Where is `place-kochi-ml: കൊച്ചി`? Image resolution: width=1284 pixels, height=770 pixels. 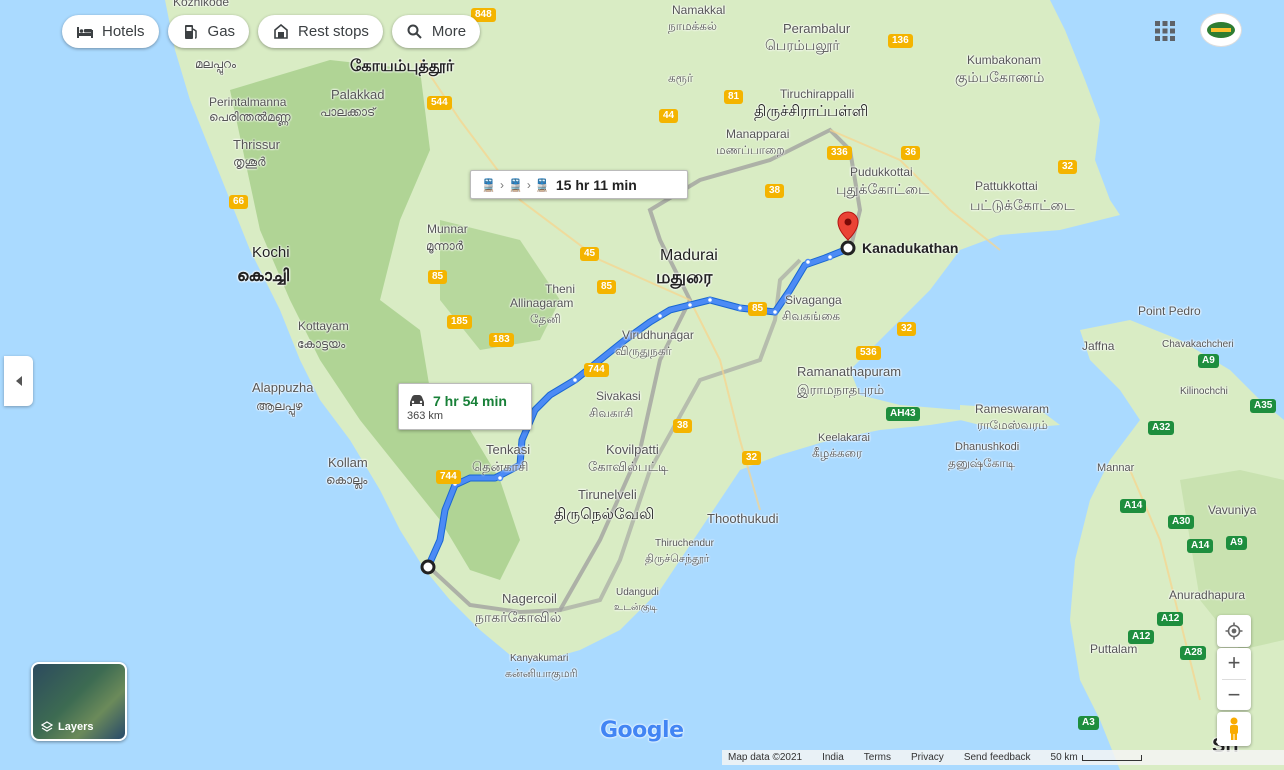
place-kochi-ml: കൊച്ചി is located at coordinates (263, 276).